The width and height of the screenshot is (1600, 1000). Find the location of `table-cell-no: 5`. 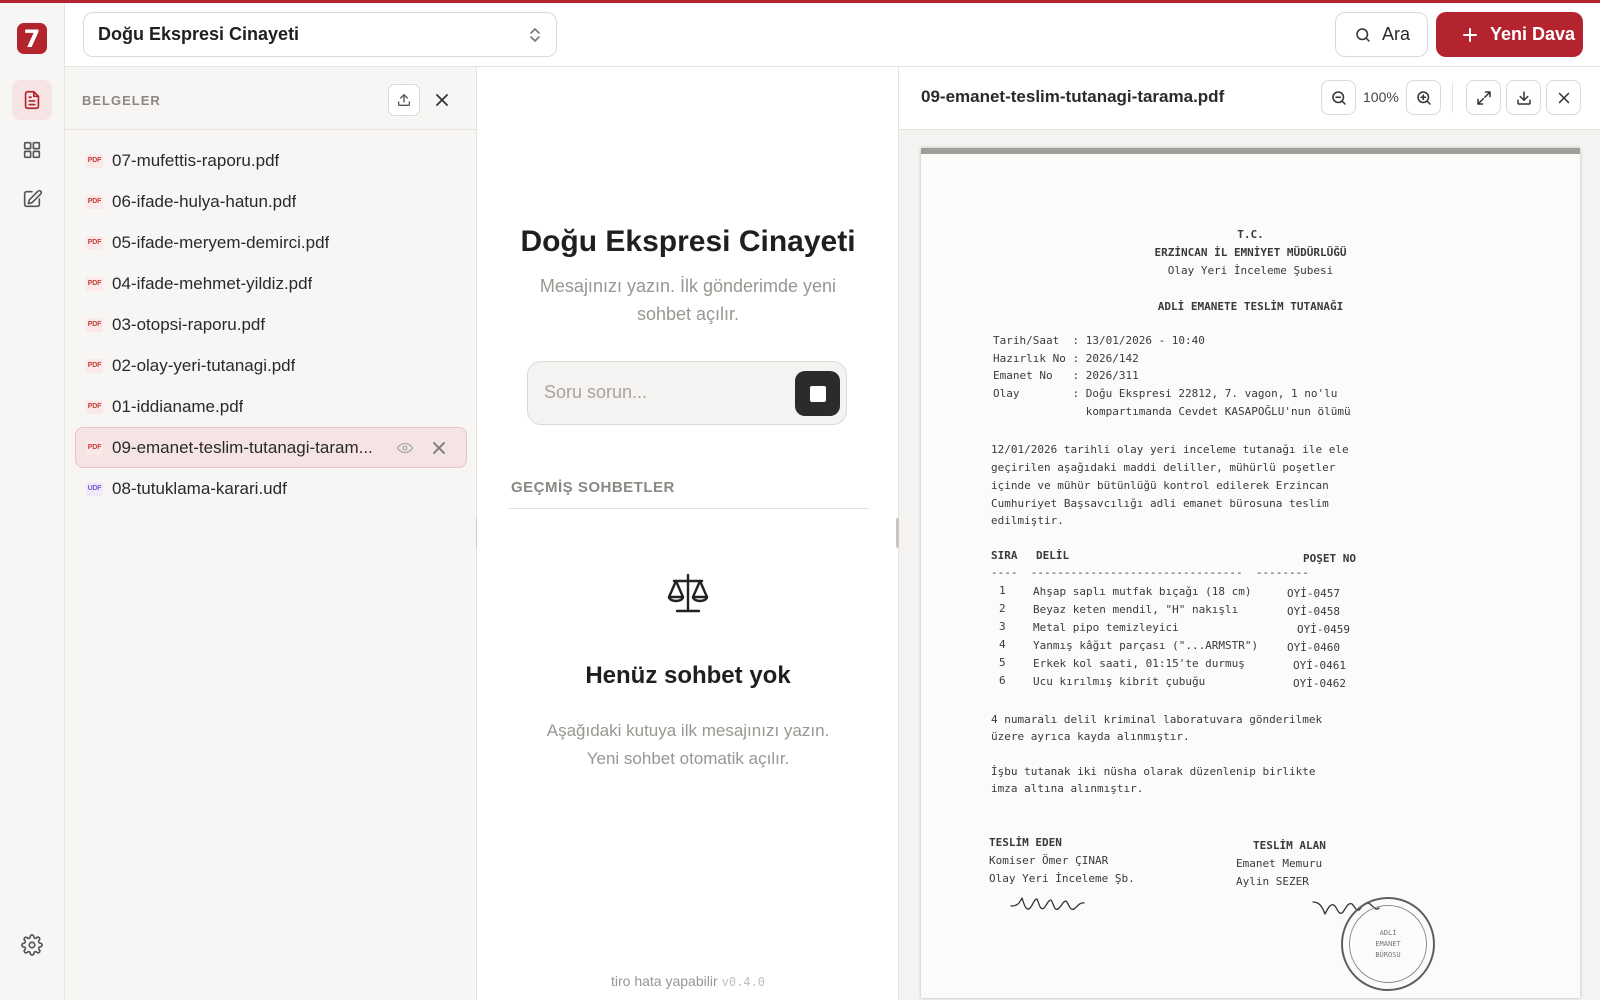

table-cell-no: 5 is located at coordinates (1002, 662).